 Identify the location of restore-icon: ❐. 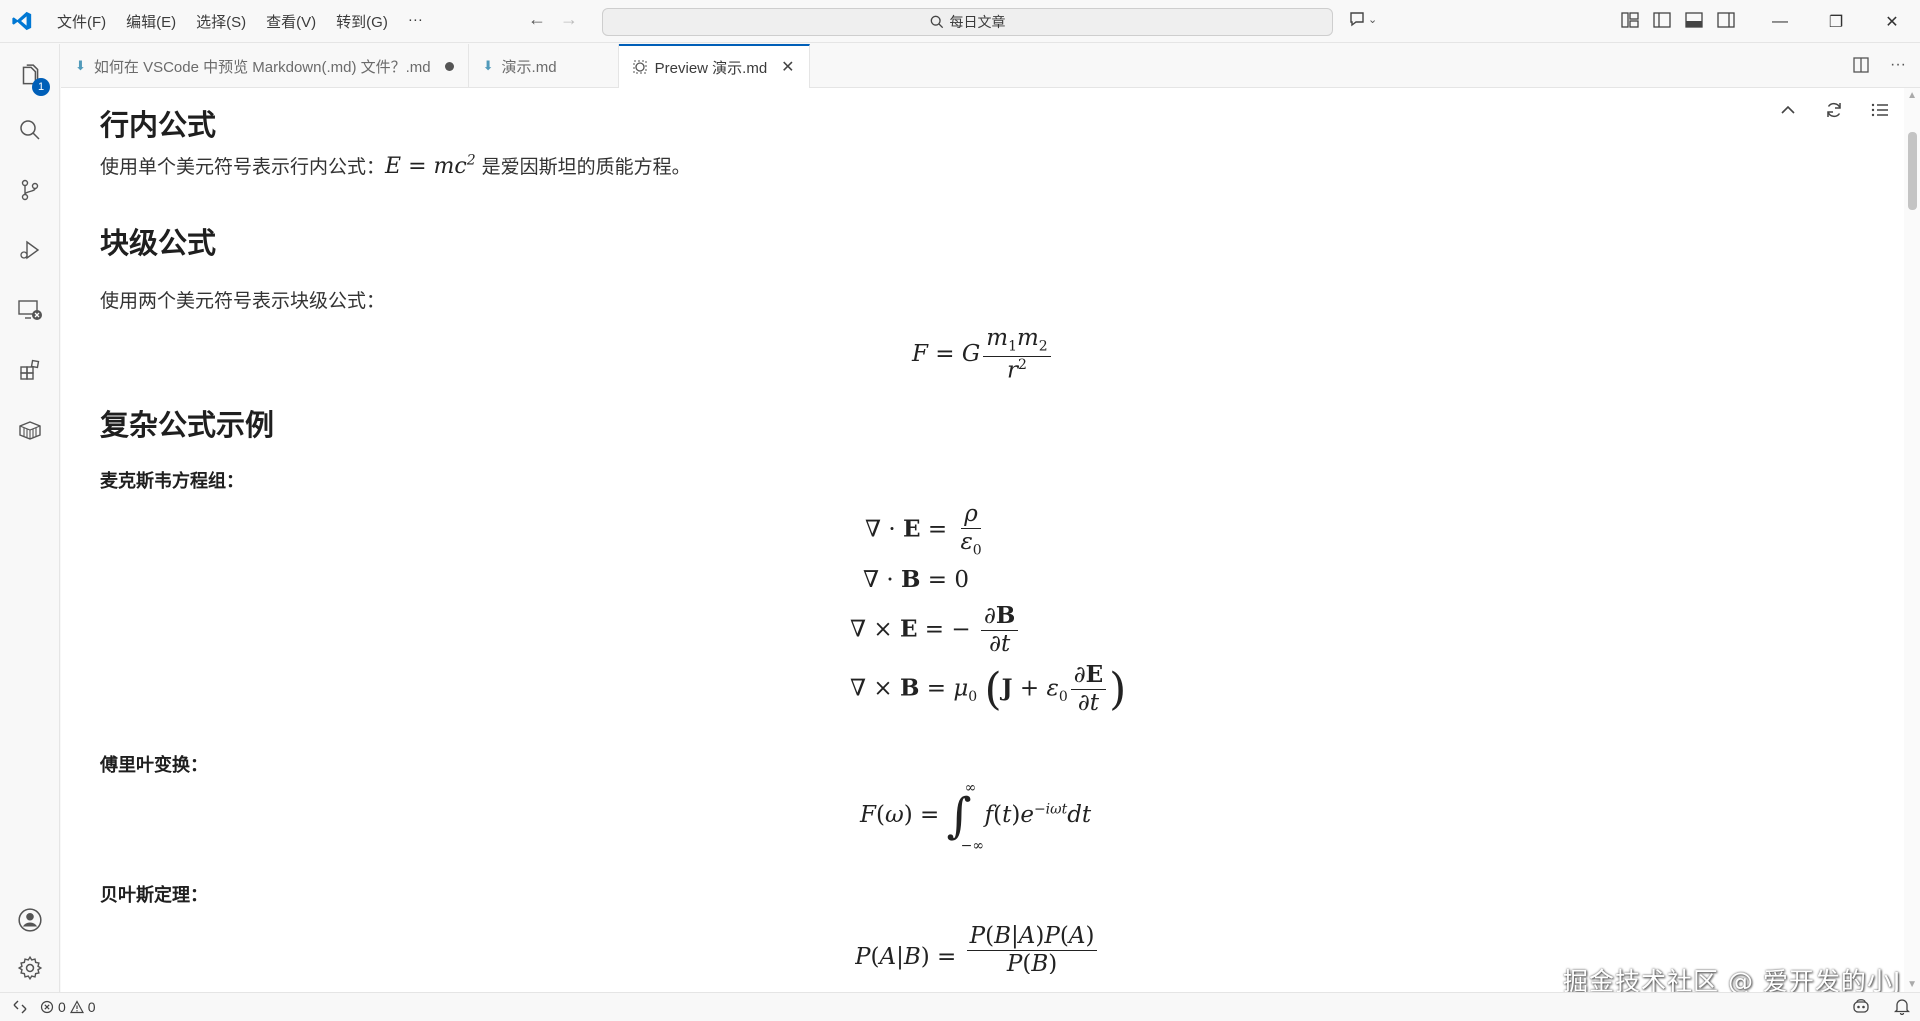
(1836, 21).